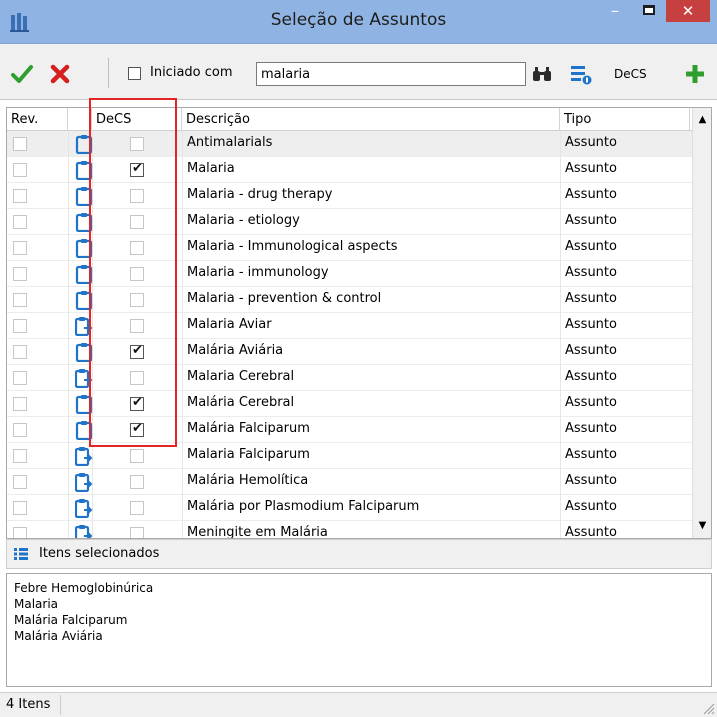  What do you see at coordinates (358, 22) in the screenshot?
I see `title-bar: Seleção de Assuntos – ✕` at bounding box center [358, 22].